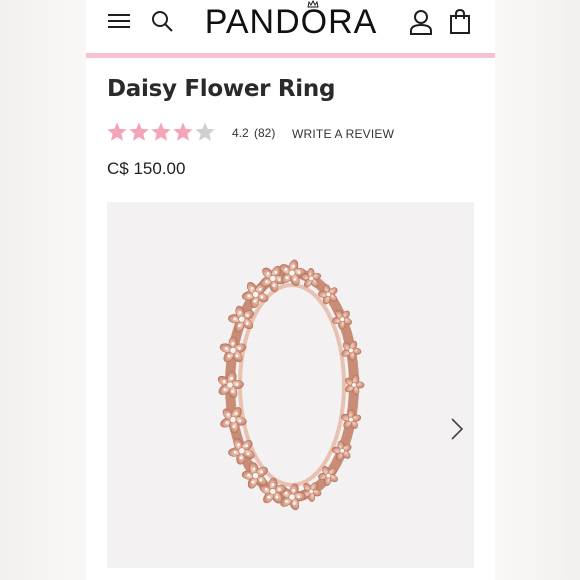 Image resolution: width=580 pixels, height=580 pixels. I want to click on write-review-link: WRITE A REVIEW, so click(343, 134).